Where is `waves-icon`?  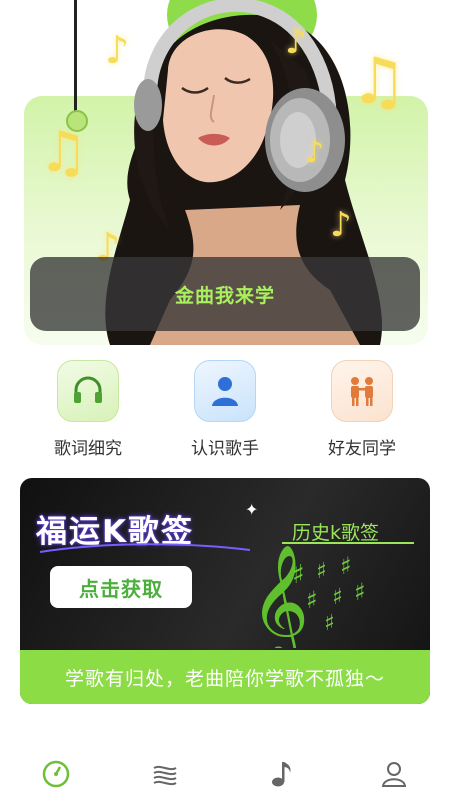 waves-icon is located at coordinates (165, 775).